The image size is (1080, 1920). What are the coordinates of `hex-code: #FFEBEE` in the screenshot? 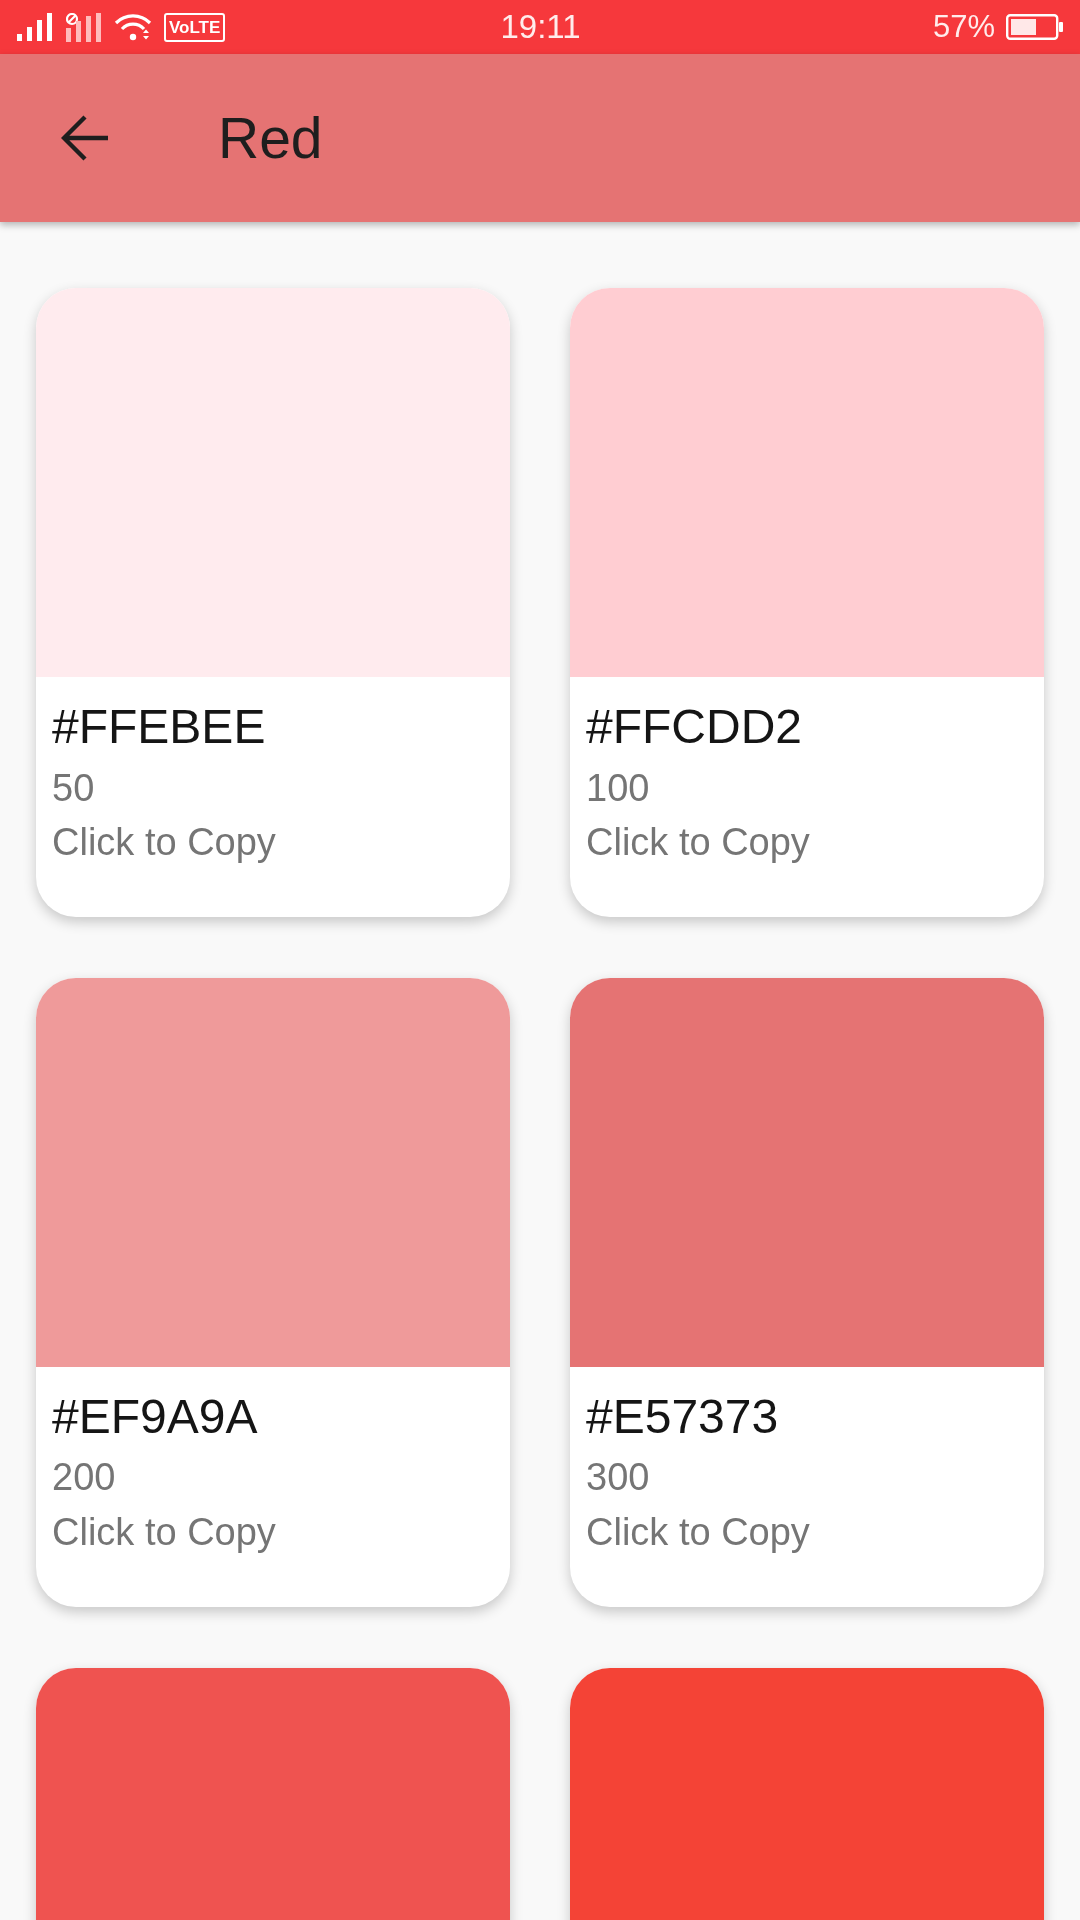 It's located at (159, 727).